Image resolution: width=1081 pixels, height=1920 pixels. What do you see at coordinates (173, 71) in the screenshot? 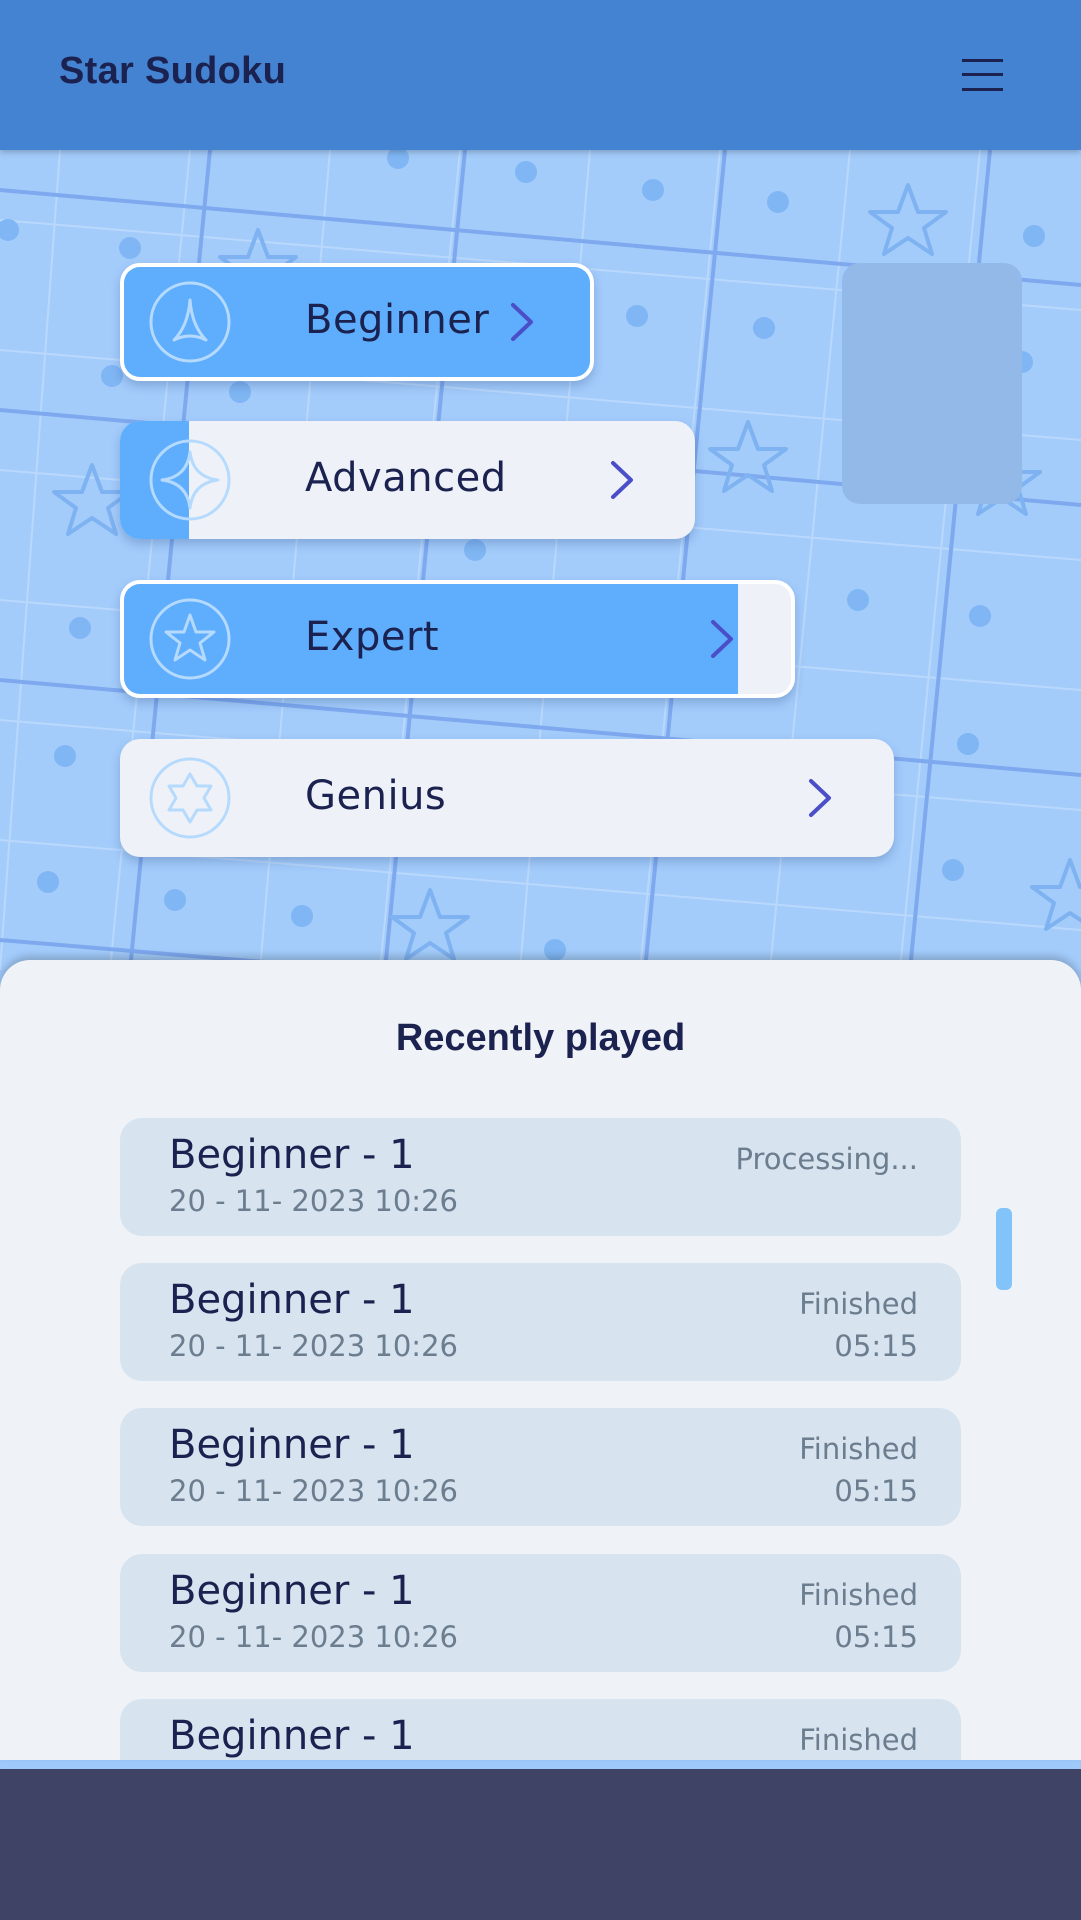
I see `app-title: Star Sudoku` at bounding box center [173, 71].